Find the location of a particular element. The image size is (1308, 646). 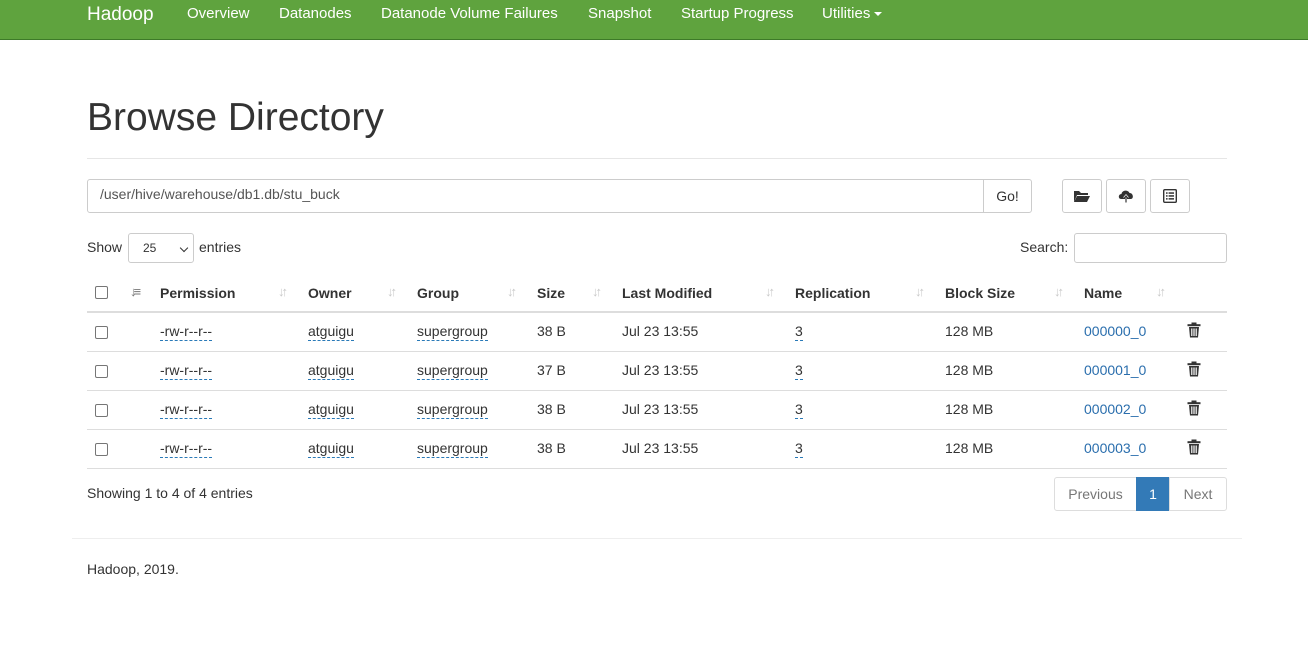

nav-overview: Overview is located at coordinates (218, 13).